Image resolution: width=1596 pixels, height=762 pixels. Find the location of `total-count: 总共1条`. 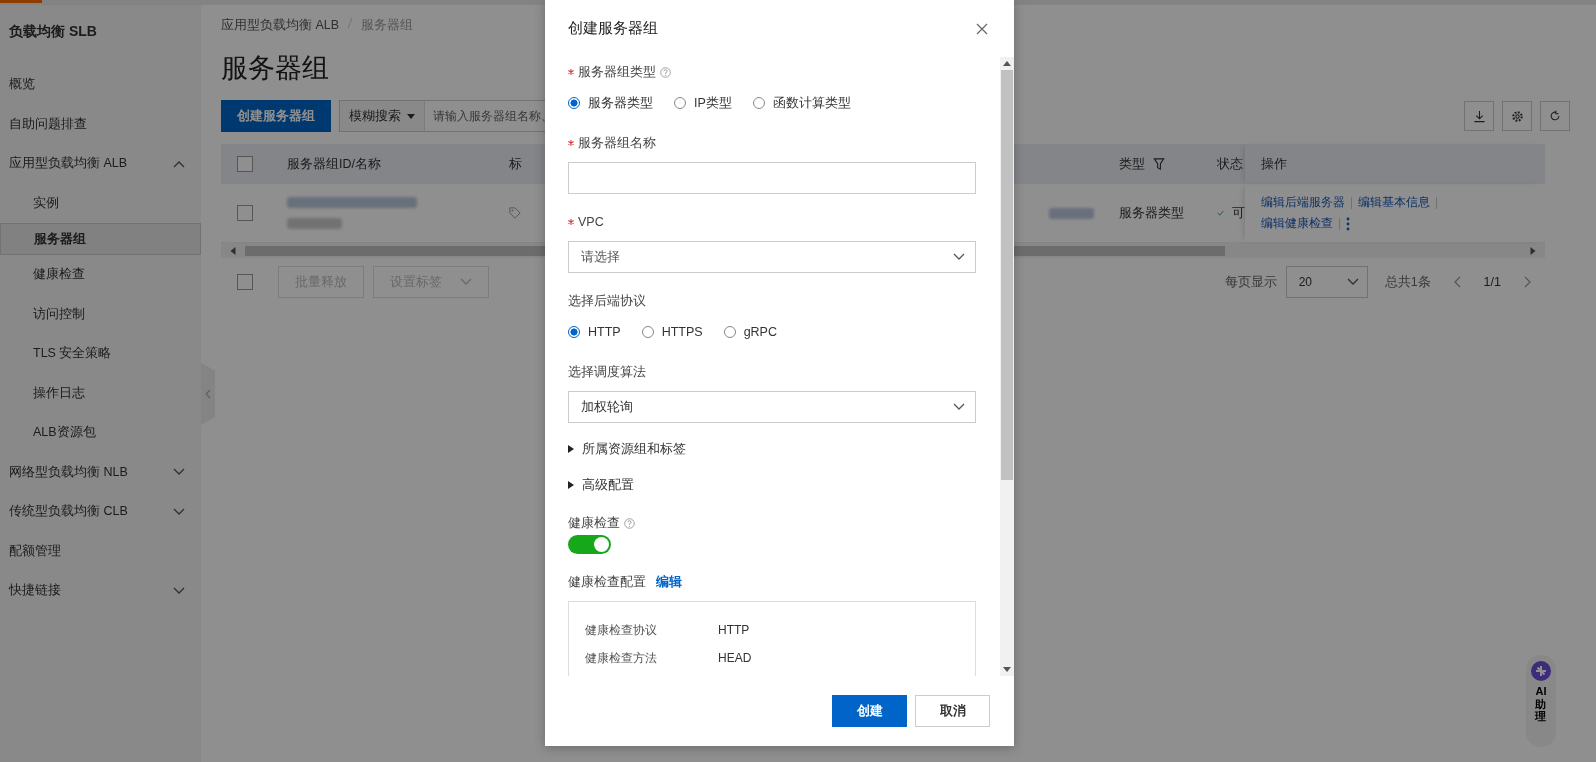

total-count: 总共1条 is located at coordinates (1407, 282).